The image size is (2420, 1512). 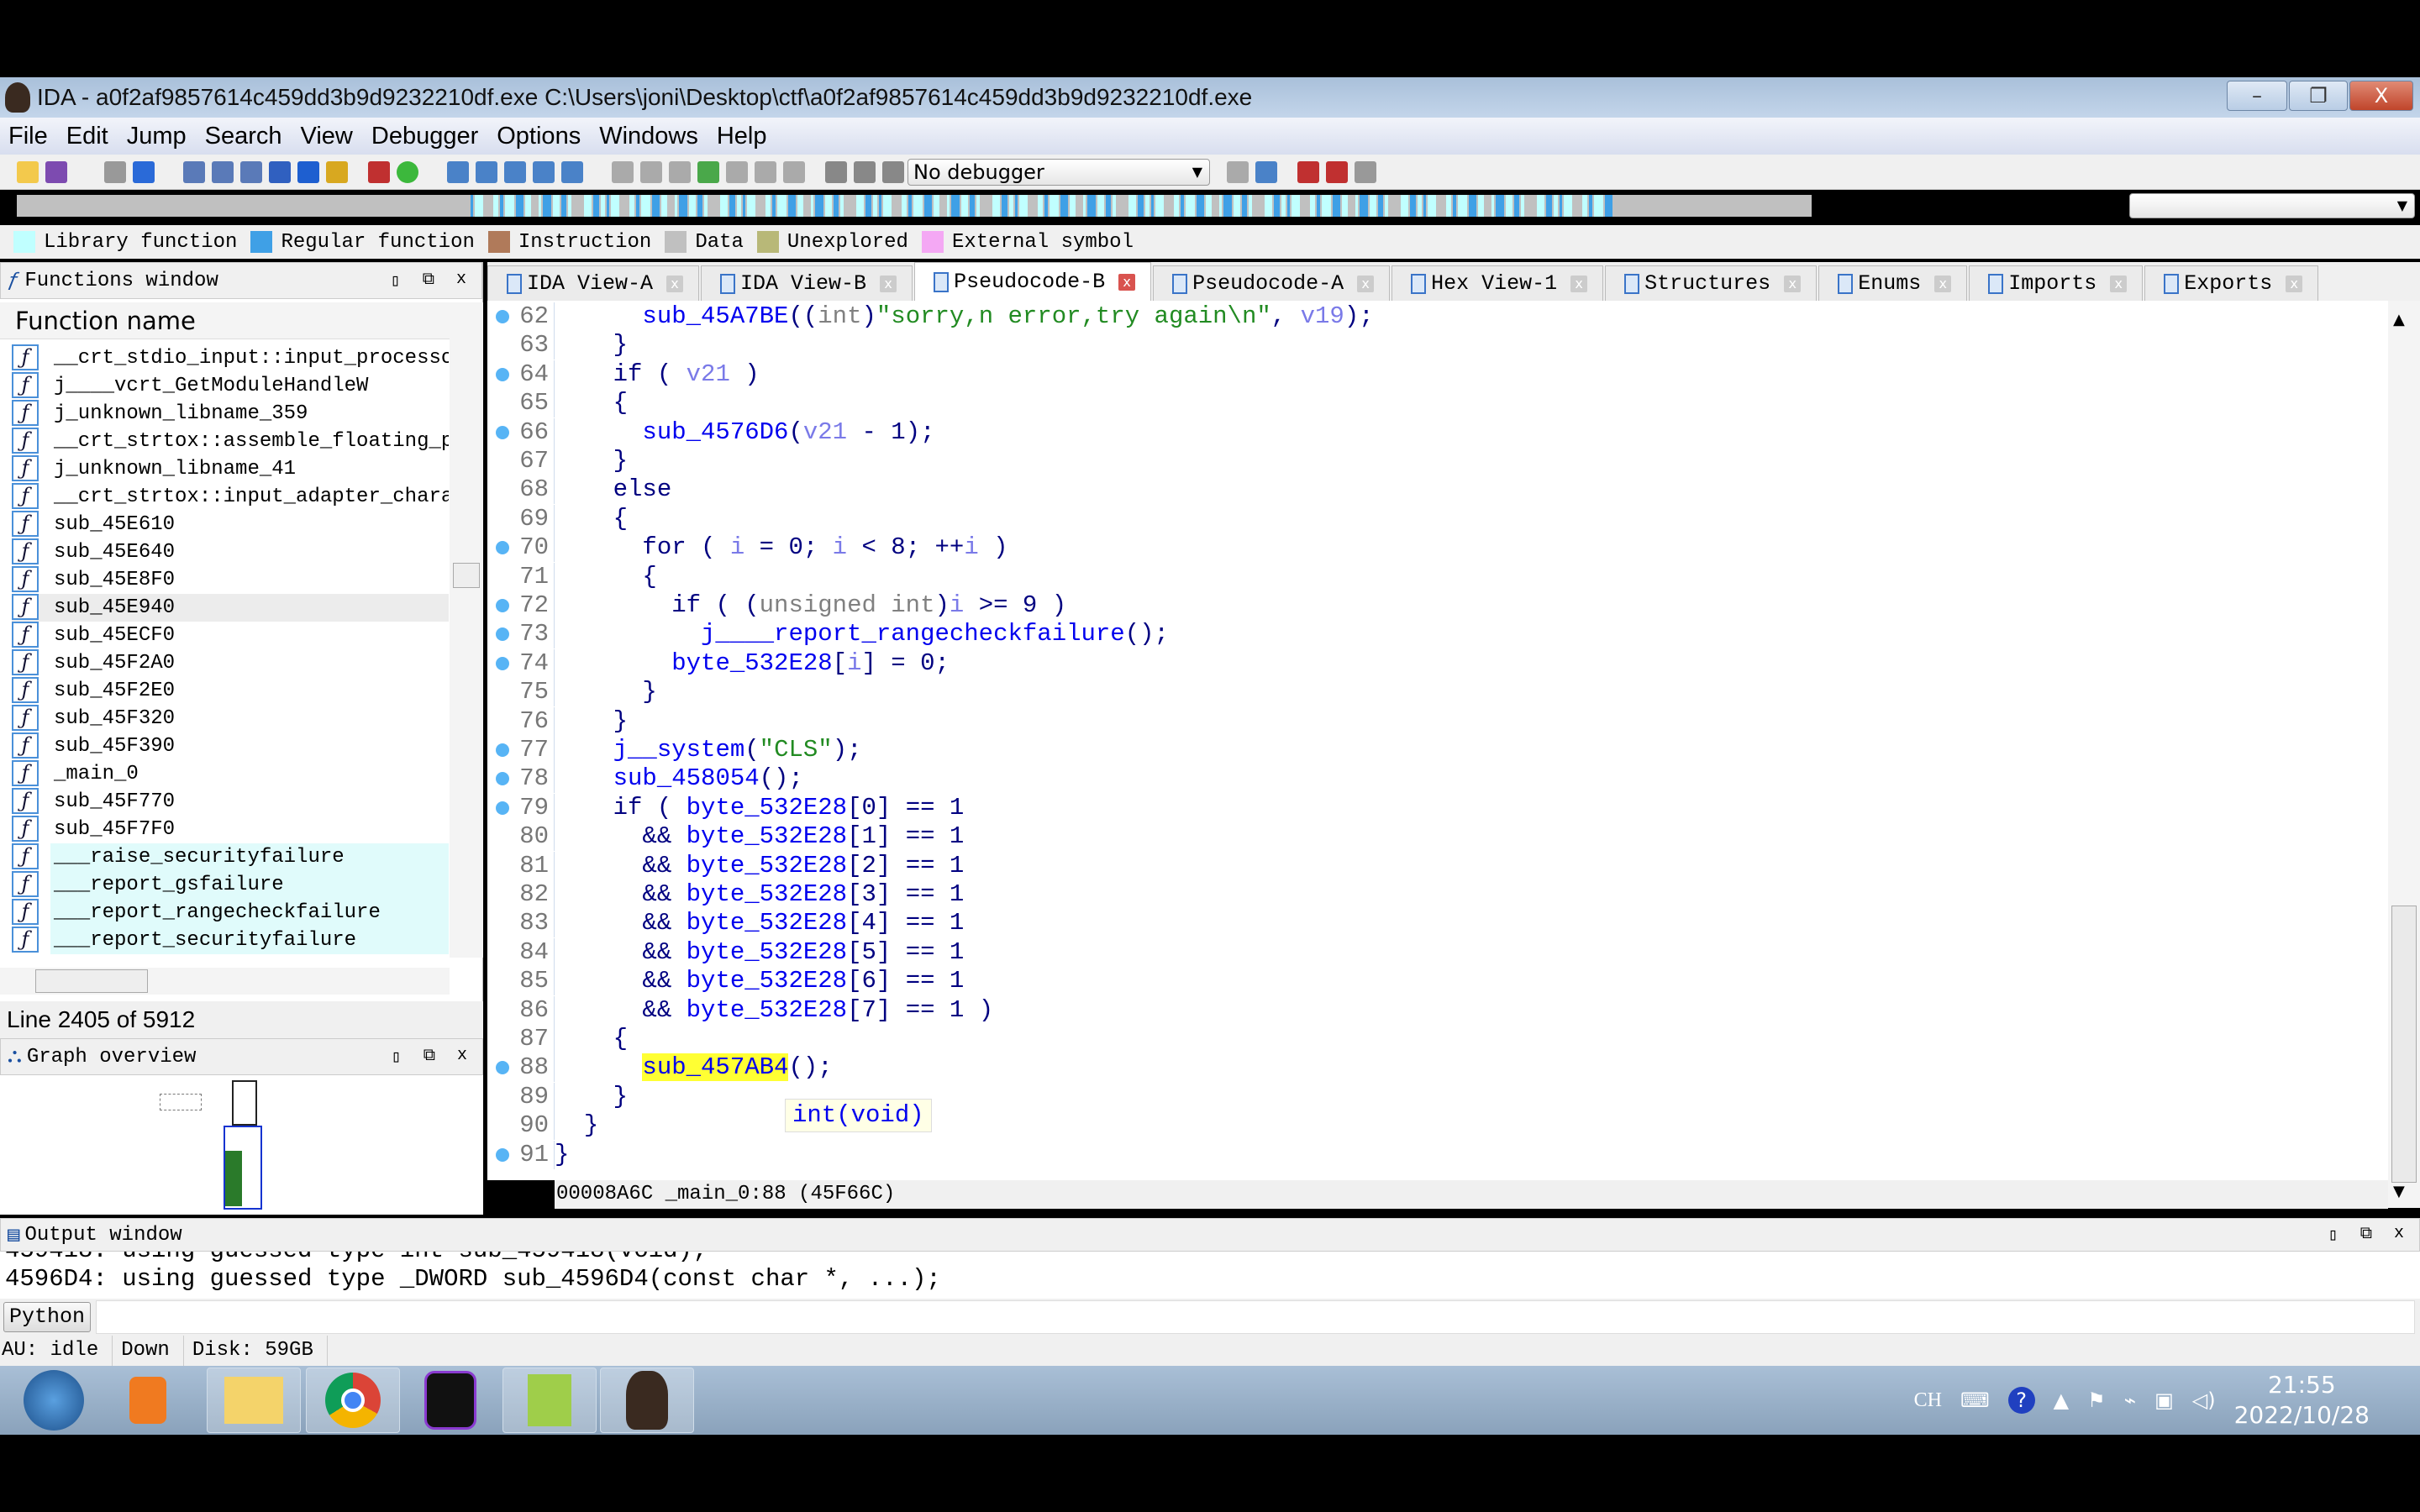 I want to click on tab-pseudocode-b: Pseudocode-B x, so click(x=1033, y=281).